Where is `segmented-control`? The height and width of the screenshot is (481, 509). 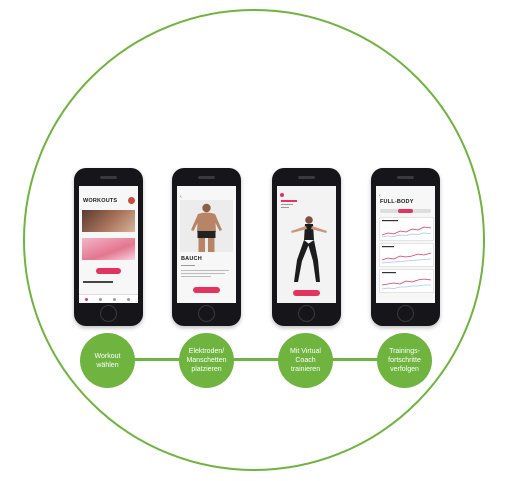 segmented-control is located at coordinates (405, 211).